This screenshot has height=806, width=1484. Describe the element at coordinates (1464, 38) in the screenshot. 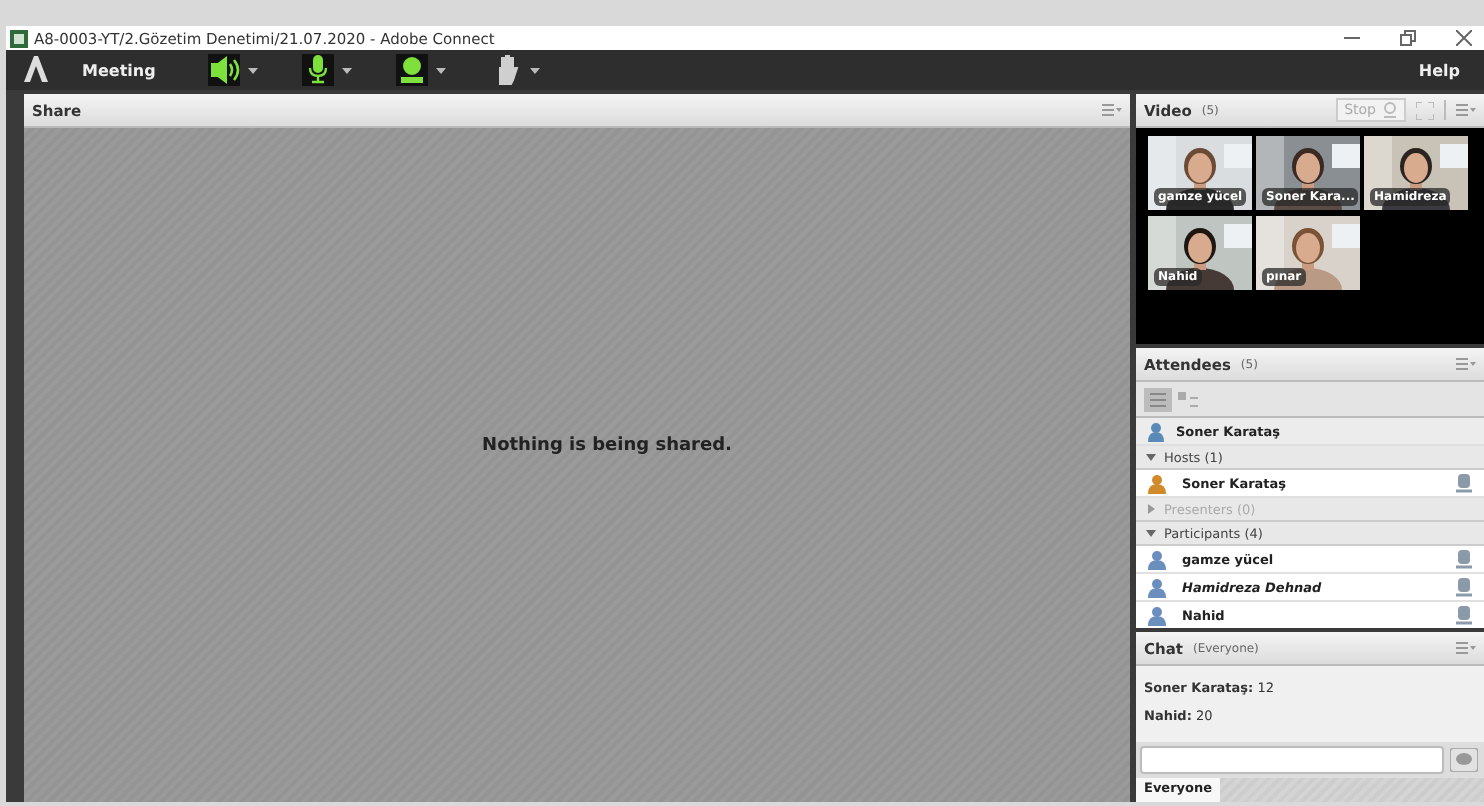

I see `close-icon` at that location.